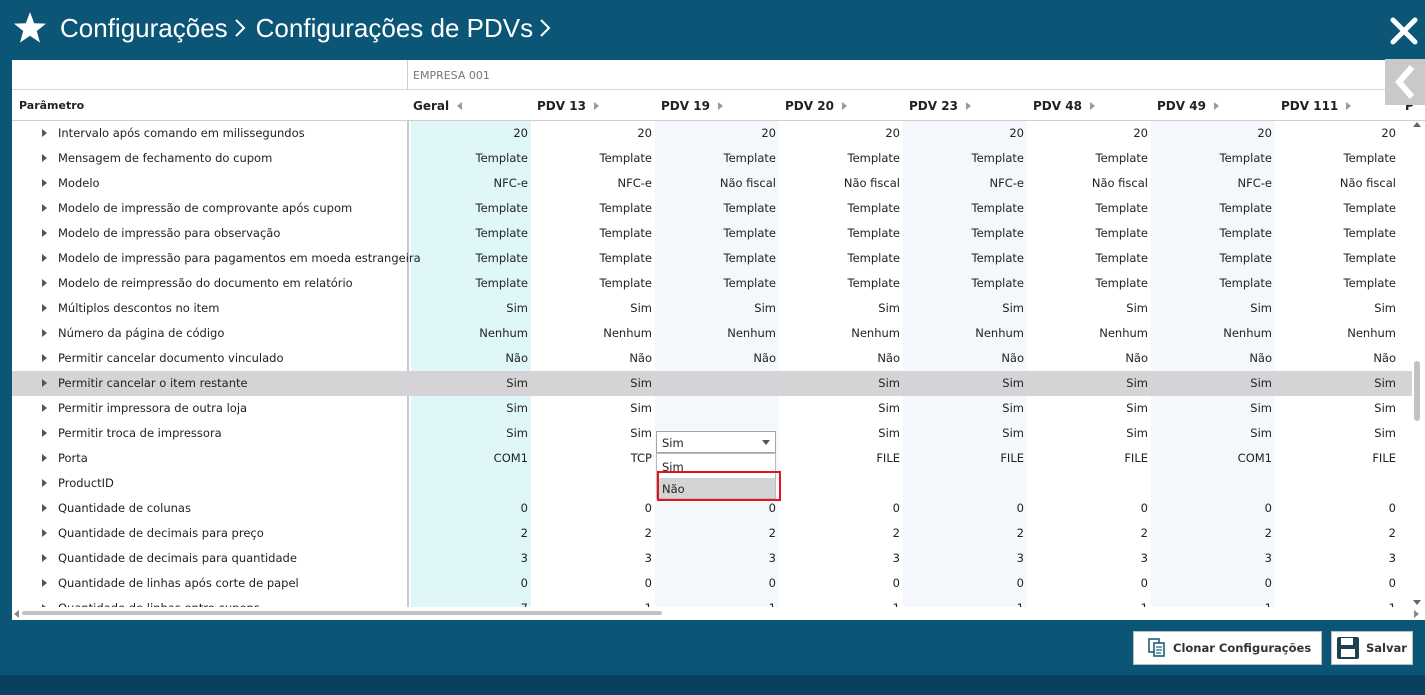  What do you see at coordinates (1188, 106) in the screenshot?
I see `column-header-pdv-49: PDV 49` at bounding box center [1188, 106].